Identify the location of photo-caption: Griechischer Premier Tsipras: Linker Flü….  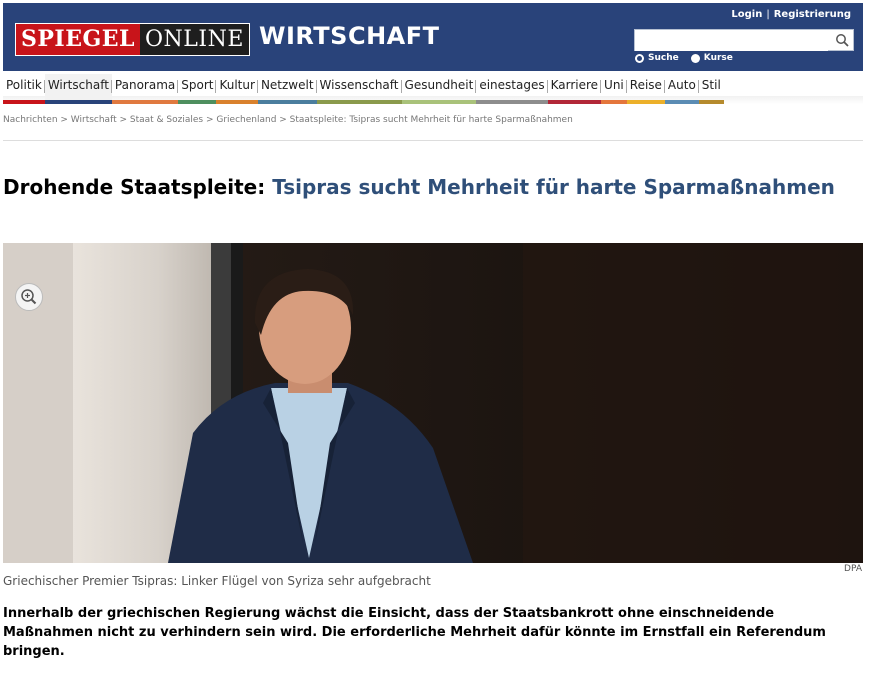
(217, 581).